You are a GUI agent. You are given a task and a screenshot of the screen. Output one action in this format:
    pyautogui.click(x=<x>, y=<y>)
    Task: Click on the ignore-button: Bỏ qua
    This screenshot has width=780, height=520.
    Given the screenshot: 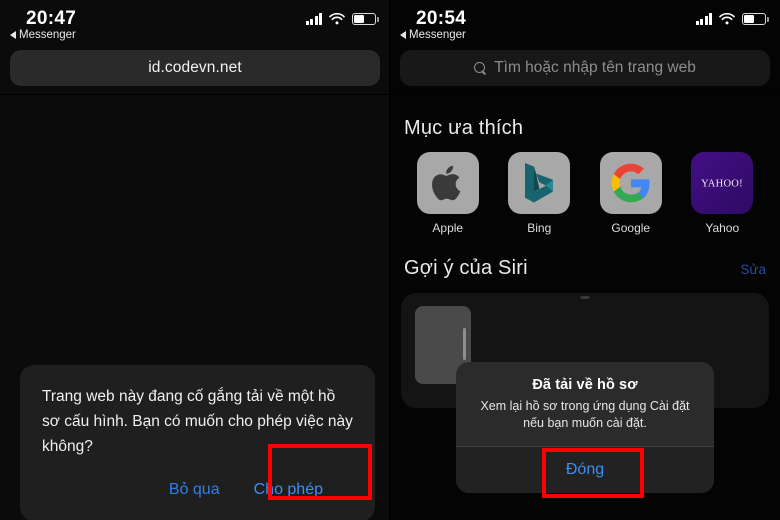 What is the action you would take?
    pyautogui.click(x=194, y=490)
    